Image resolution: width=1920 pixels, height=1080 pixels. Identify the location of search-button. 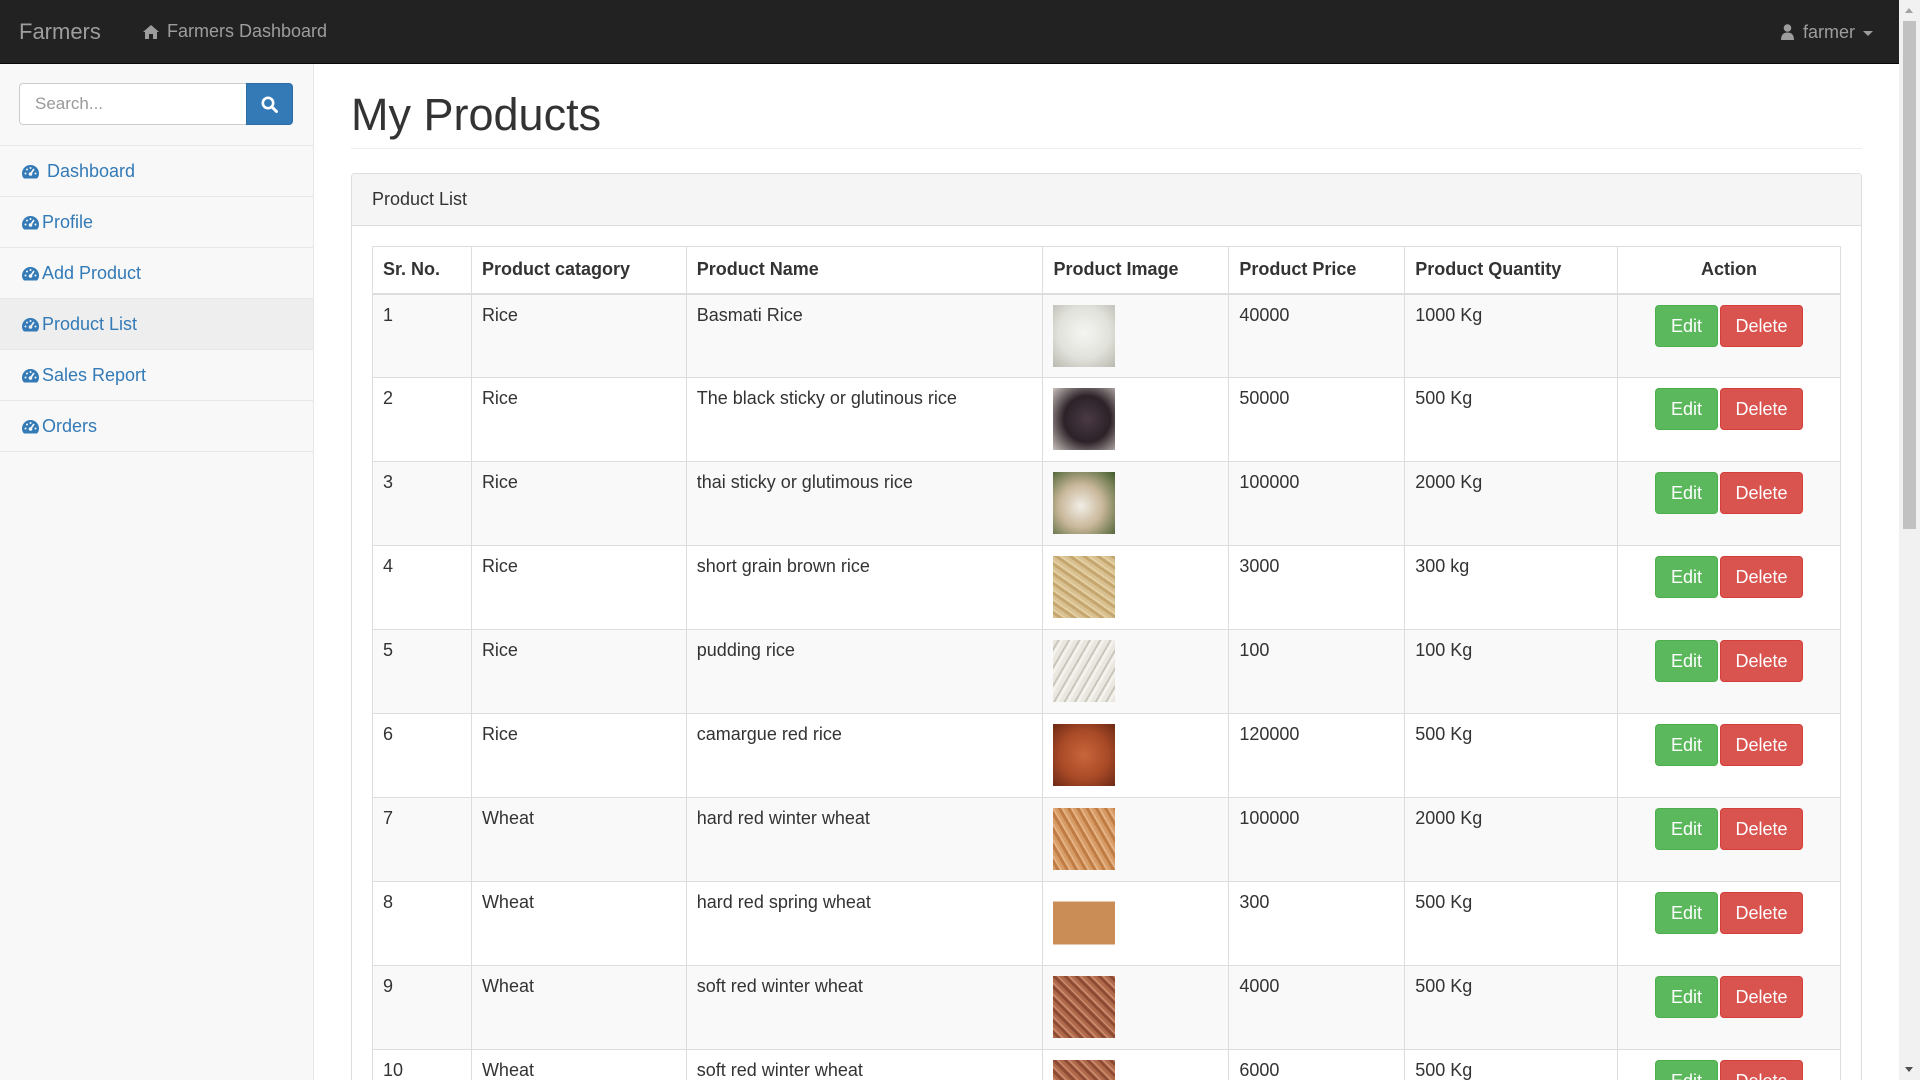
(269, 104).